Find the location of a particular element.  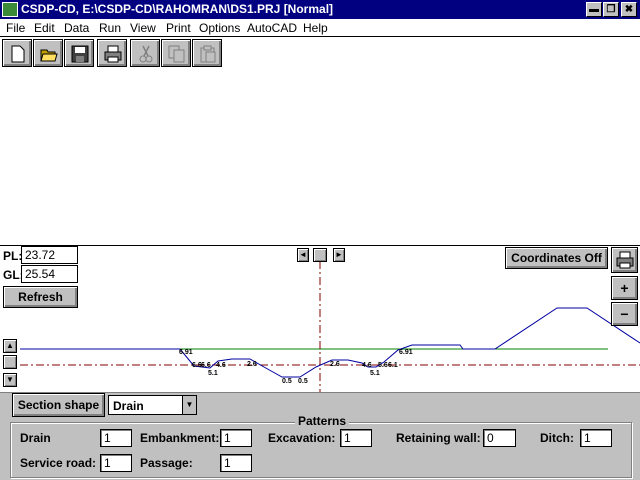

section-shape-selected: Drain is located at coordinates (128, 406).